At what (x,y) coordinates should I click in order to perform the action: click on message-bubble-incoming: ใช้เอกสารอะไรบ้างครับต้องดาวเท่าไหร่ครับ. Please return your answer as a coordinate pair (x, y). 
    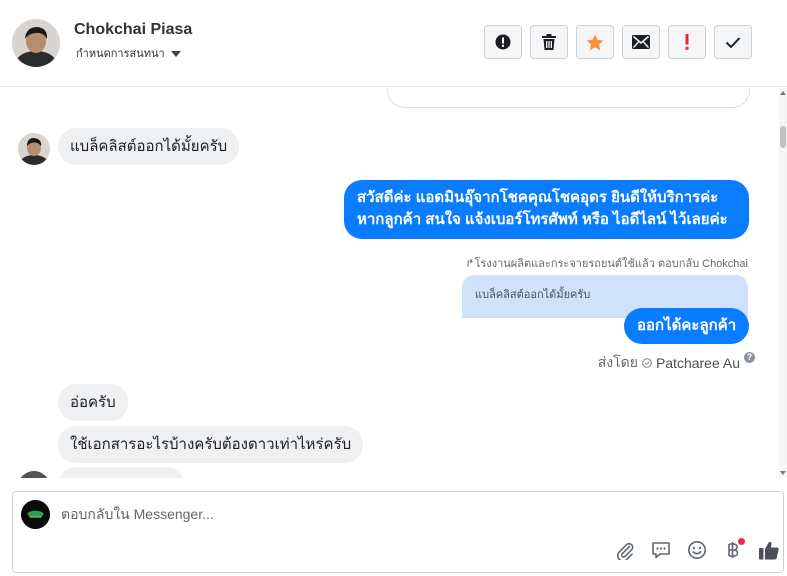
    Looking at the image, I should click on (211, 444).